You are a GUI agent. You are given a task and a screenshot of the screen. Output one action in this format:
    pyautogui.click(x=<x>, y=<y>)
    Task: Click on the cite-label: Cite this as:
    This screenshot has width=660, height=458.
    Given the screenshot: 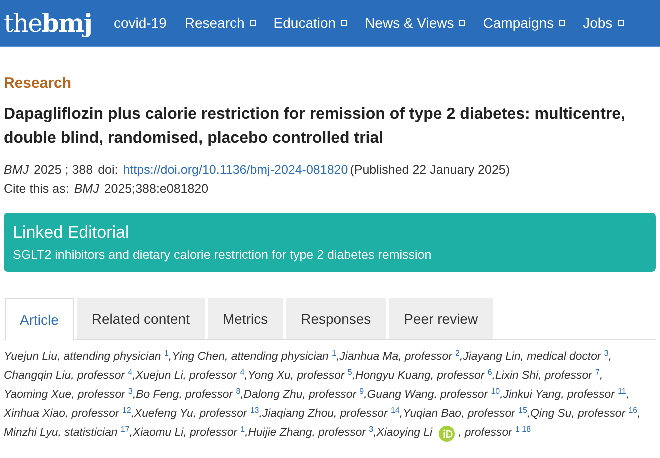 What is the action you would take?
    pyautogui.click(x=37, y=189)
    